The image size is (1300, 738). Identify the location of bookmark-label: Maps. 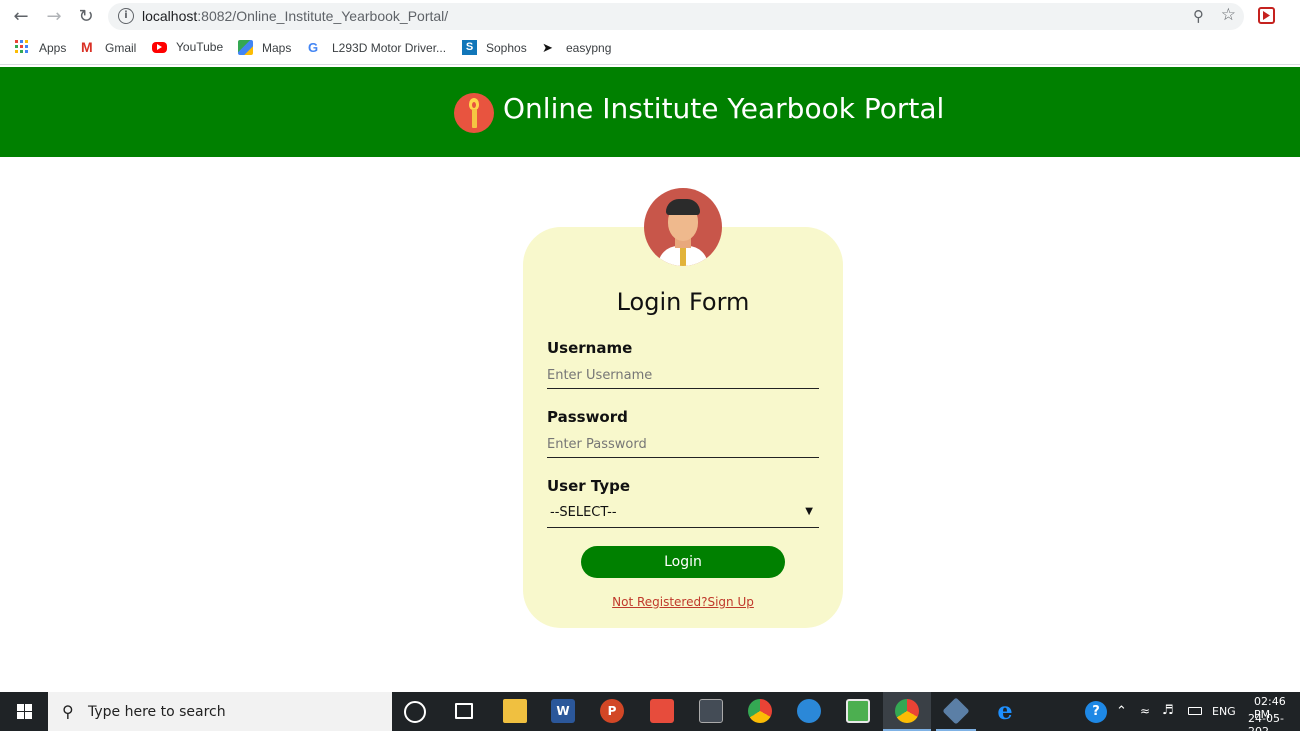
(277, 47).